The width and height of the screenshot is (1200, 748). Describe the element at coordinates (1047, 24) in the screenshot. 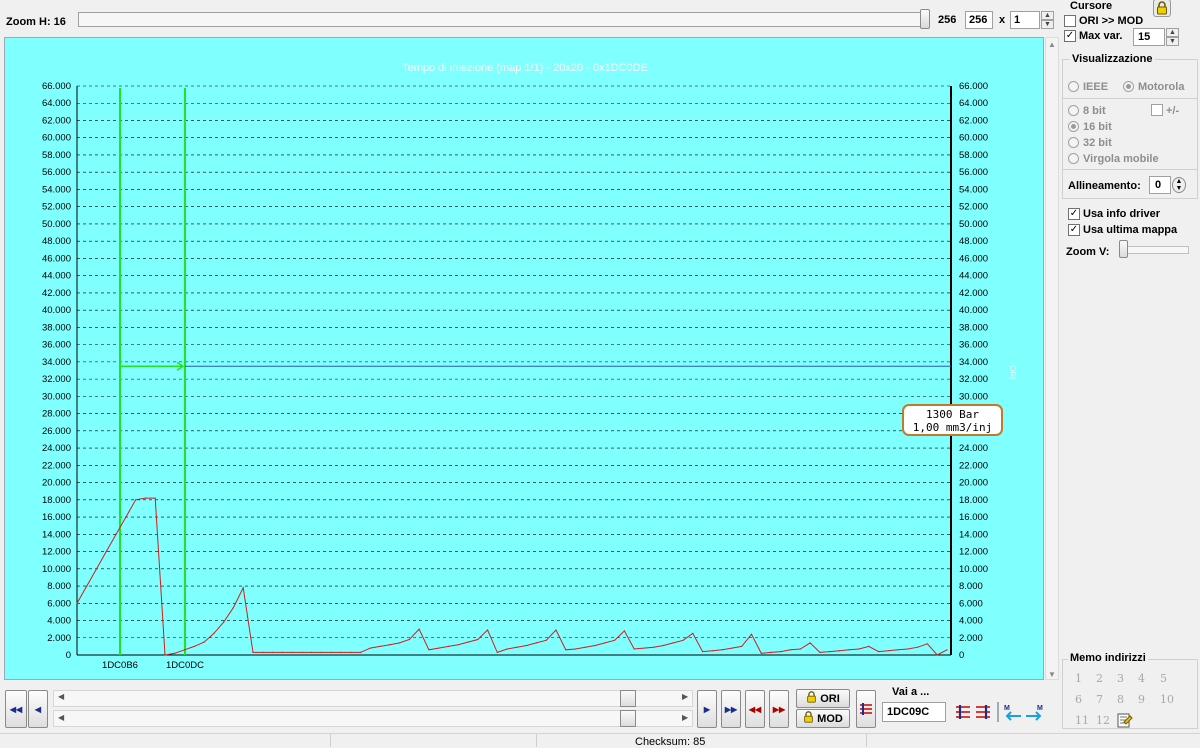

I see `height-spin-down: ▼` at that location.